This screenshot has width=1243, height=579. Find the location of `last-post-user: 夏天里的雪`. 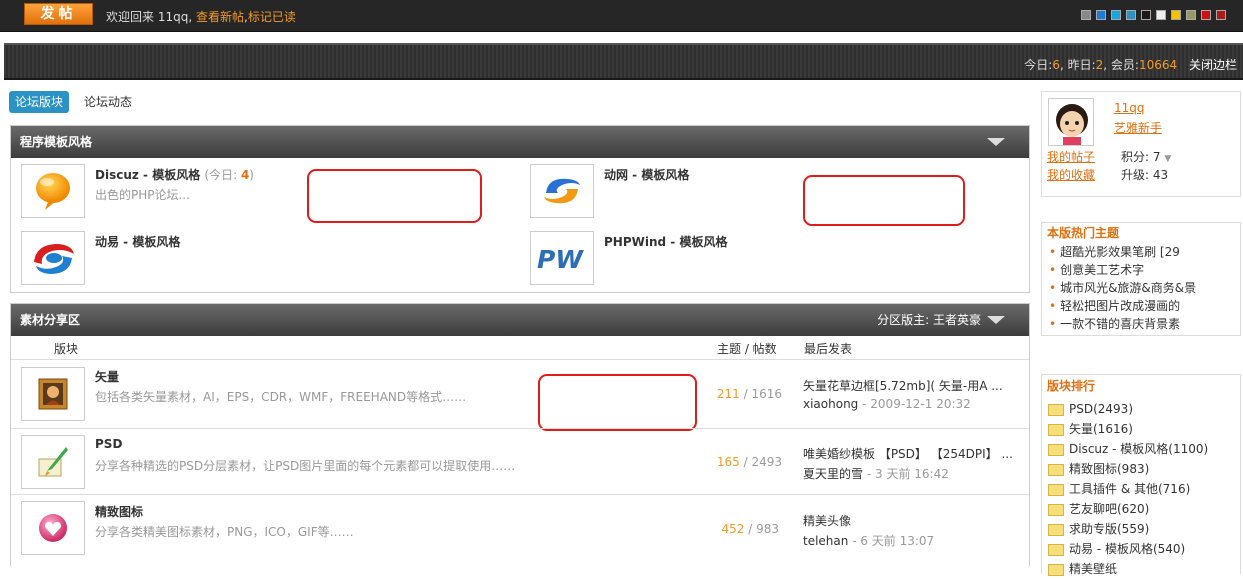

last-post-user: 夏天里的雪 is located at coordinates (833, 474).